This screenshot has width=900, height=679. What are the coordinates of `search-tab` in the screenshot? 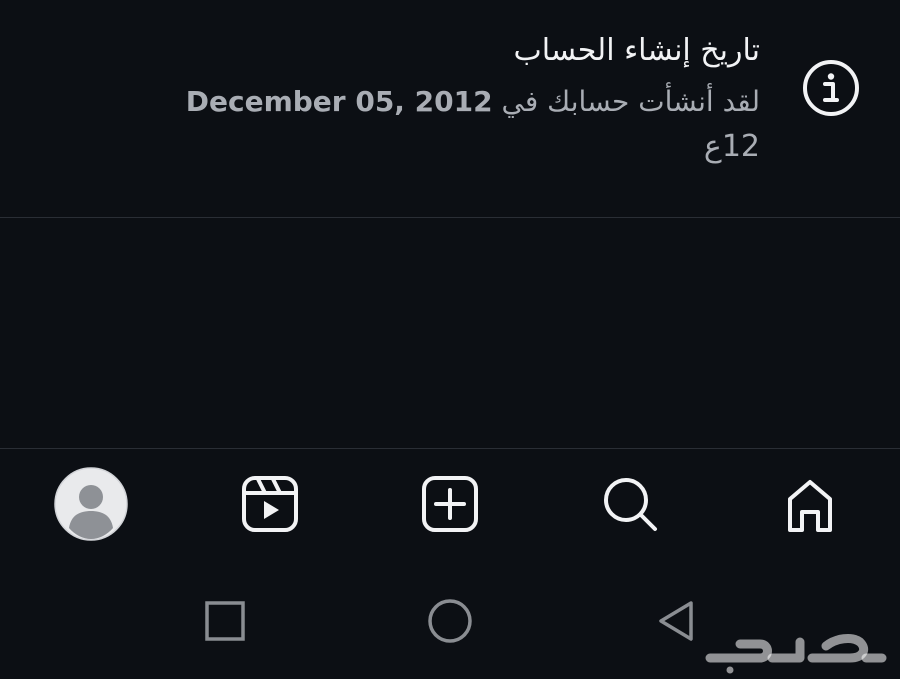 It's located at (630, 504).